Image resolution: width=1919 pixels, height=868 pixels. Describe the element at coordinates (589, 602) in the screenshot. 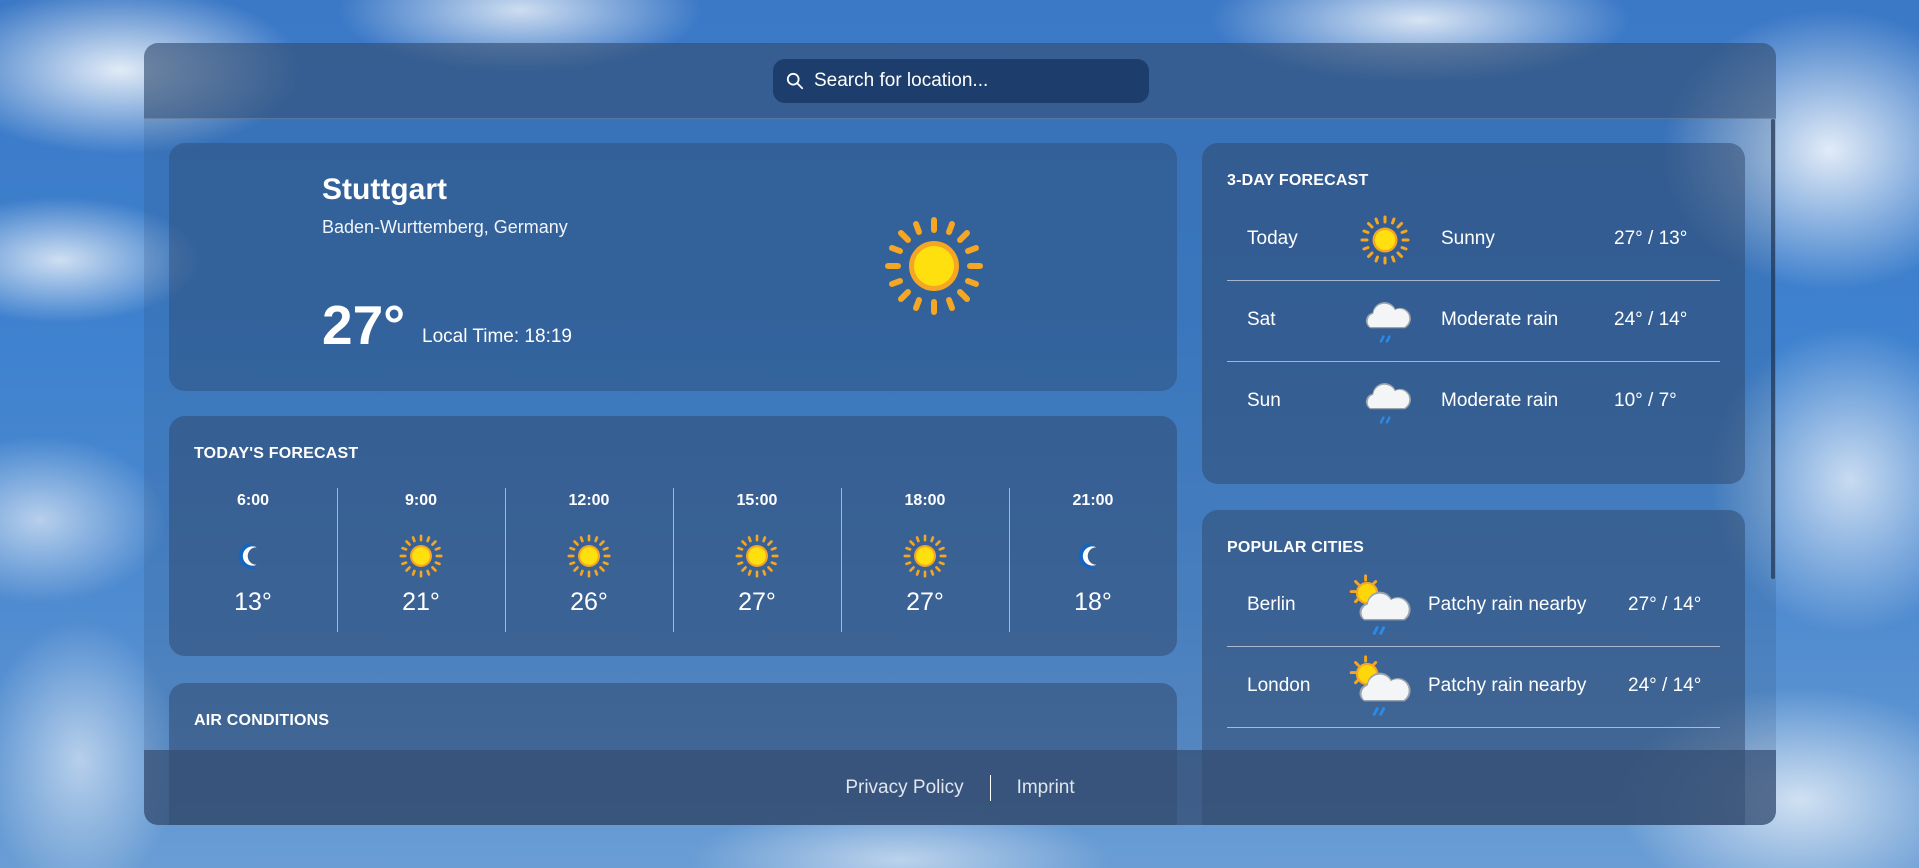

I see `hour-temp: 26°` at that location.